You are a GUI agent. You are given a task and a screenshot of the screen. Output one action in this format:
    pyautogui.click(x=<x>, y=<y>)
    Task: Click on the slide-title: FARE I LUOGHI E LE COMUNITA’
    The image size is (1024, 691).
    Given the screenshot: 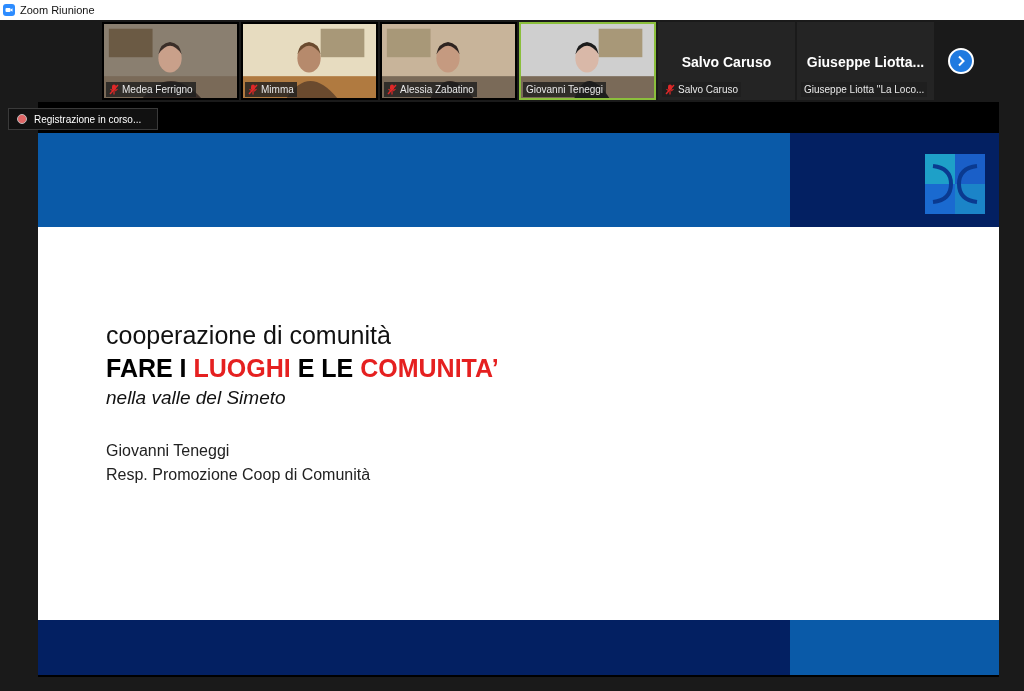 What is the action you would take?
    pyautogui.click(x=303, y=368)
    